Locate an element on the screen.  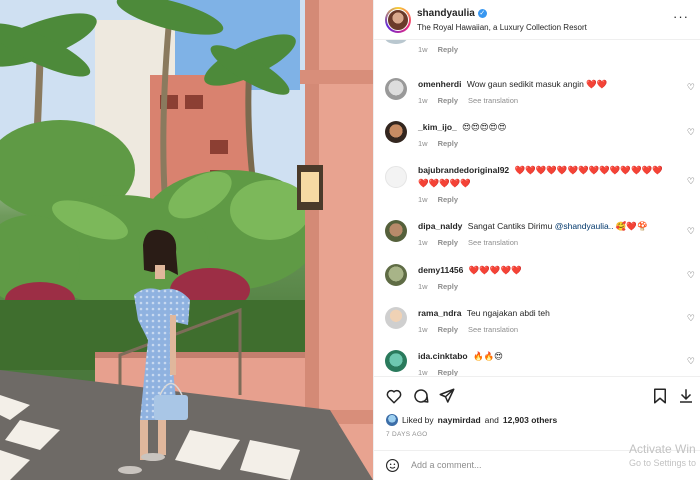
likes-prefix: Liked by is located at coordinates (418, 420).